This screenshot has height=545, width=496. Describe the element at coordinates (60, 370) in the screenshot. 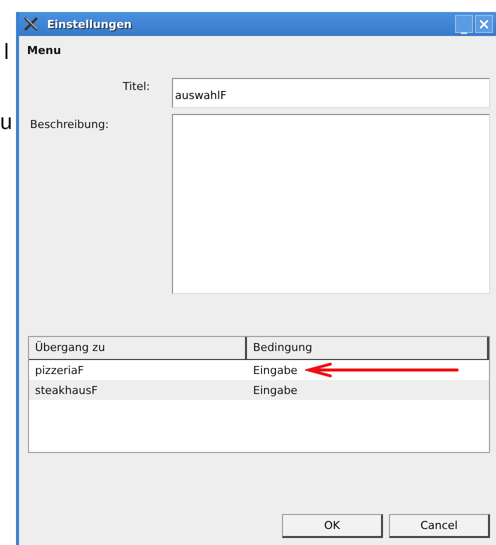

I see `table-cell-text: pizzeriaF` at that location.